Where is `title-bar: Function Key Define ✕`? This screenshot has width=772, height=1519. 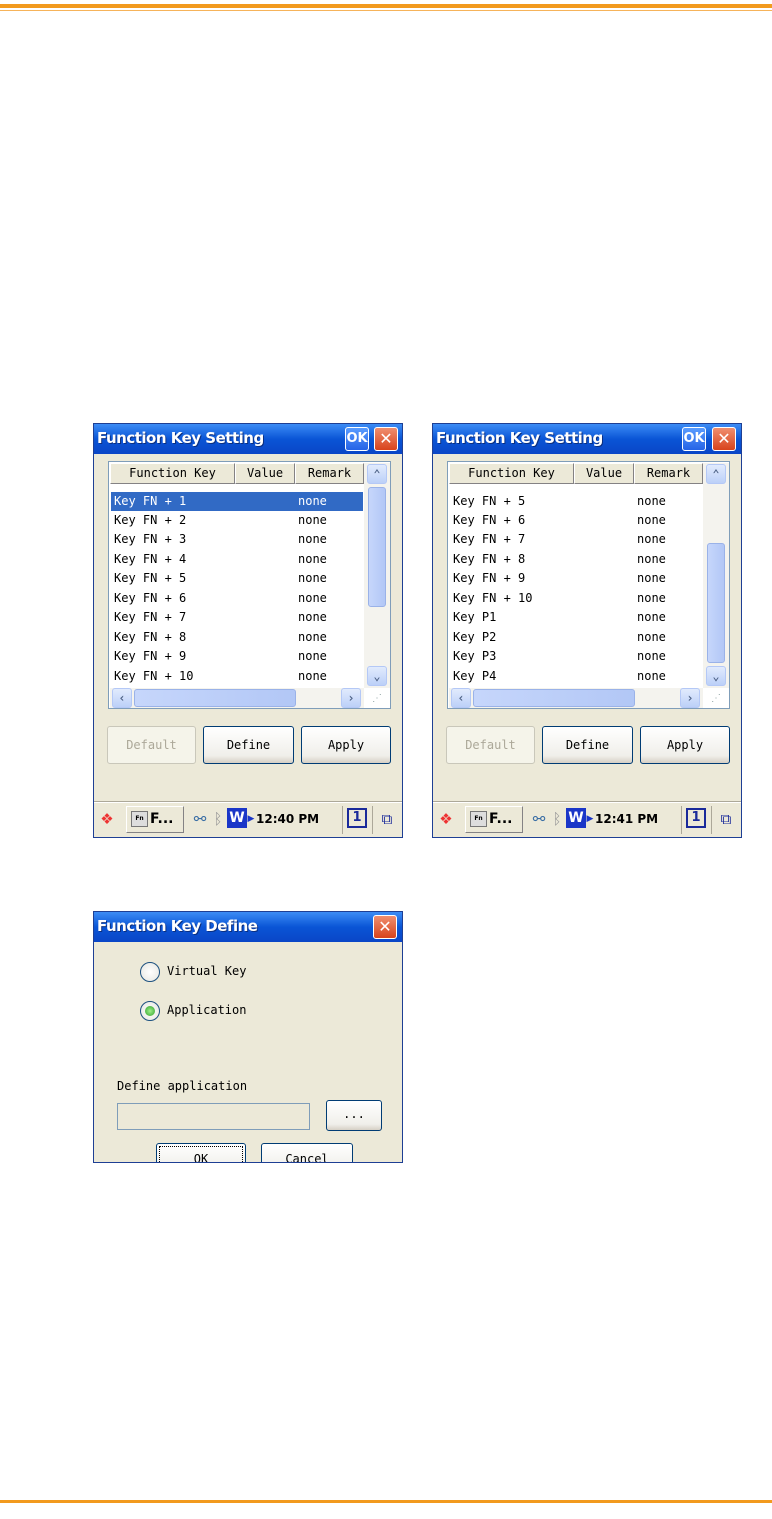 title-bar: Function Key Define ✕ is located at coordinates (248, 927).